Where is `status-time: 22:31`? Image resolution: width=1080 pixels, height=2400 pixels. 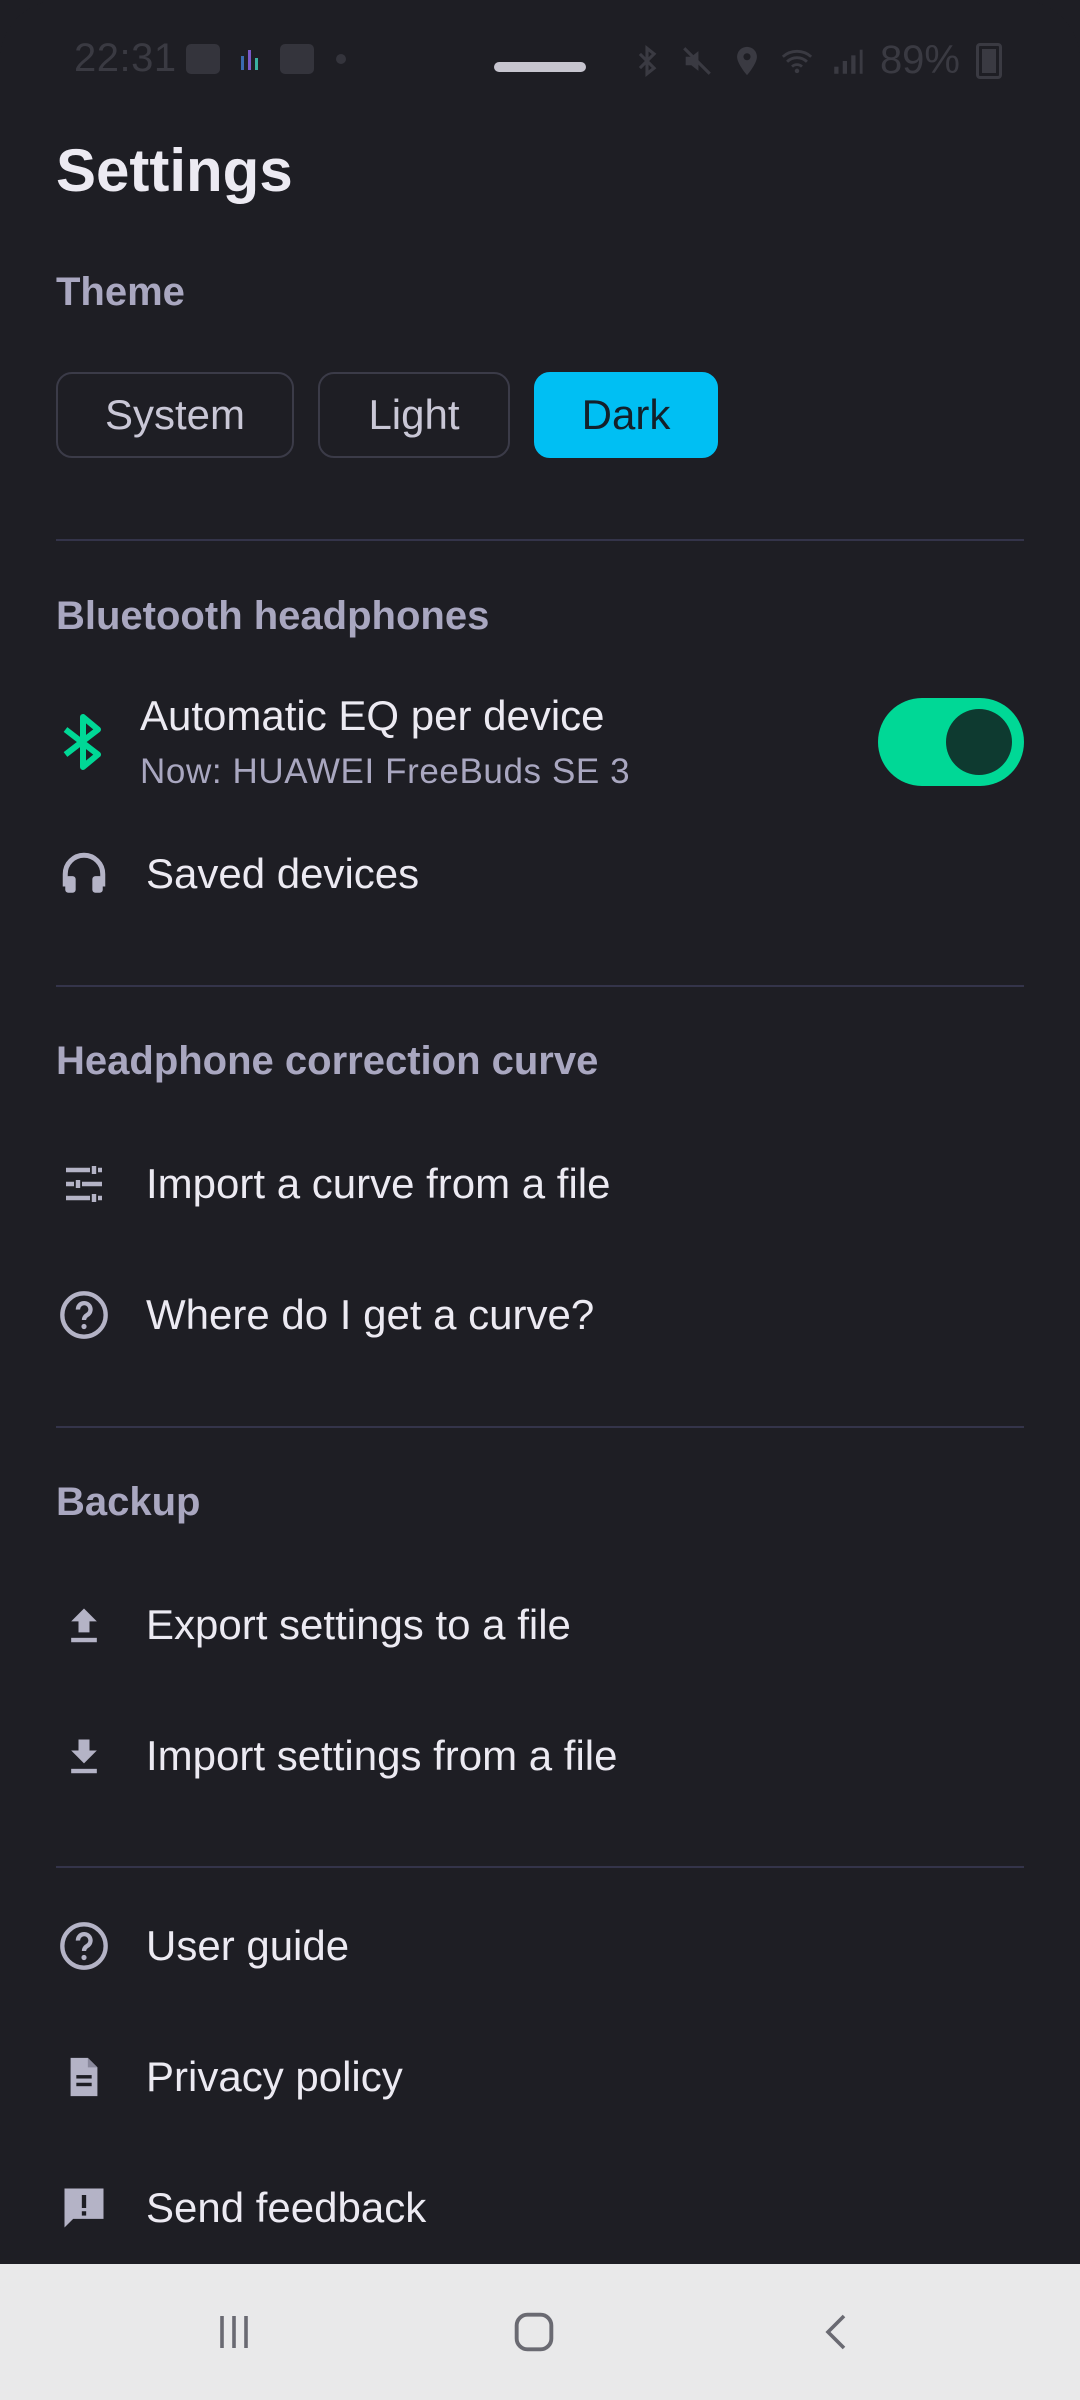
status-time: 22:31 is located at coordinates (125, 58).